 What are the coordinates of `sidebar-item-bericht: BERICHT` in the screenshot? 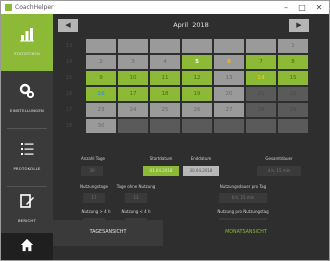 It's located at (27, 209).